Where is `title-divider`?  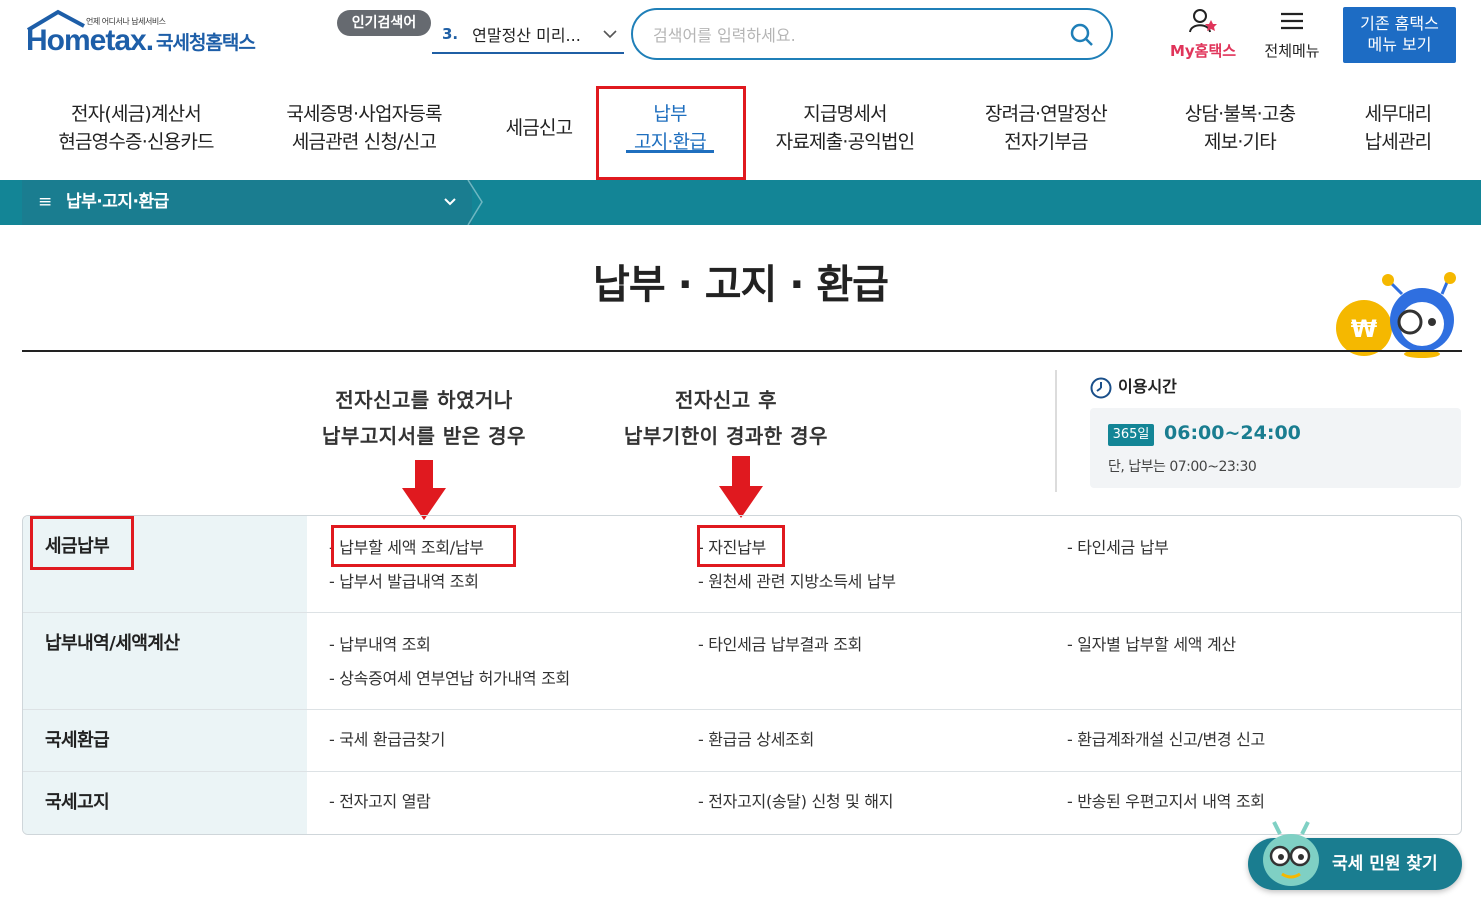 title-divider is located at coordinates (742, 351).